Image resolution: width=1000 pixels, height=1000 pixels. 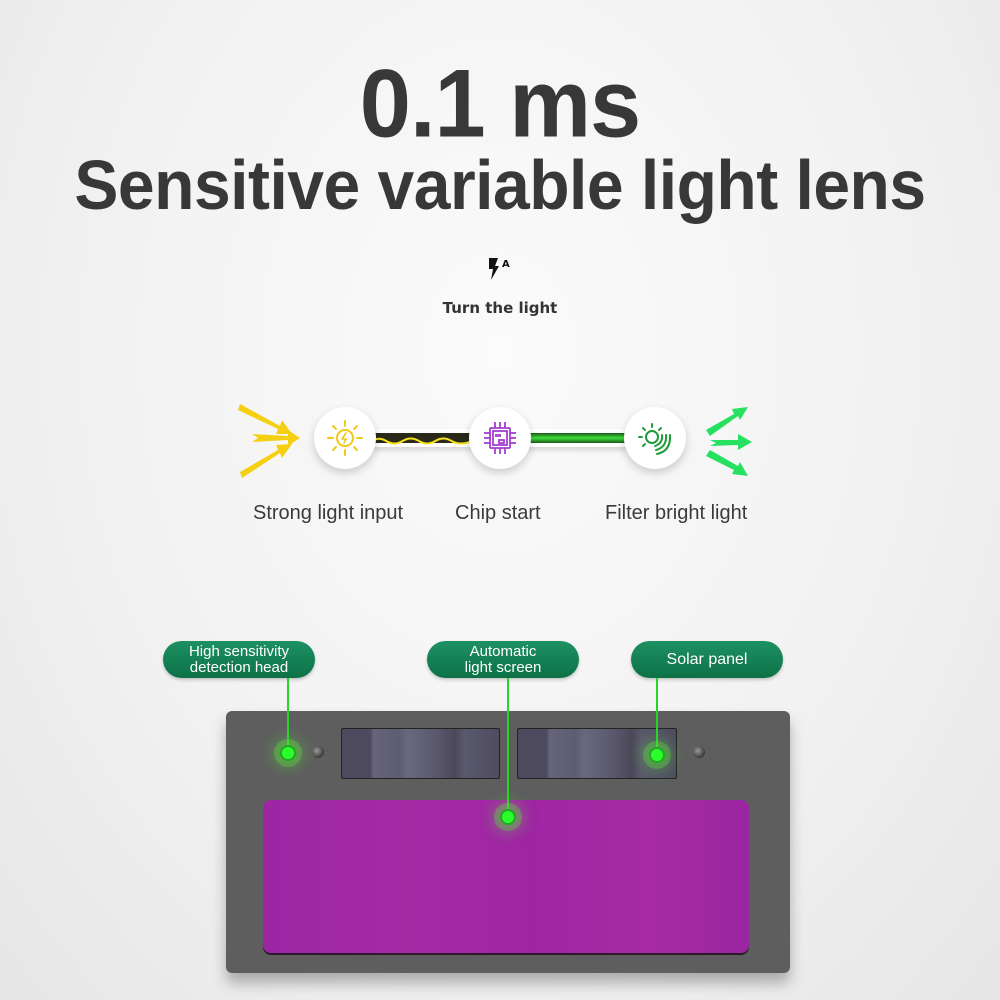 I want to click on subheadline: Sensitive variable light lens, so click(x=500, y=185).